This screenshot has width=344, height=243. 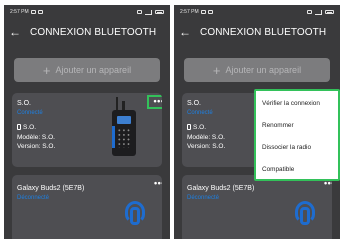 I want to click on menu-item-compatible: Compatible, so click(x=278, y=169).